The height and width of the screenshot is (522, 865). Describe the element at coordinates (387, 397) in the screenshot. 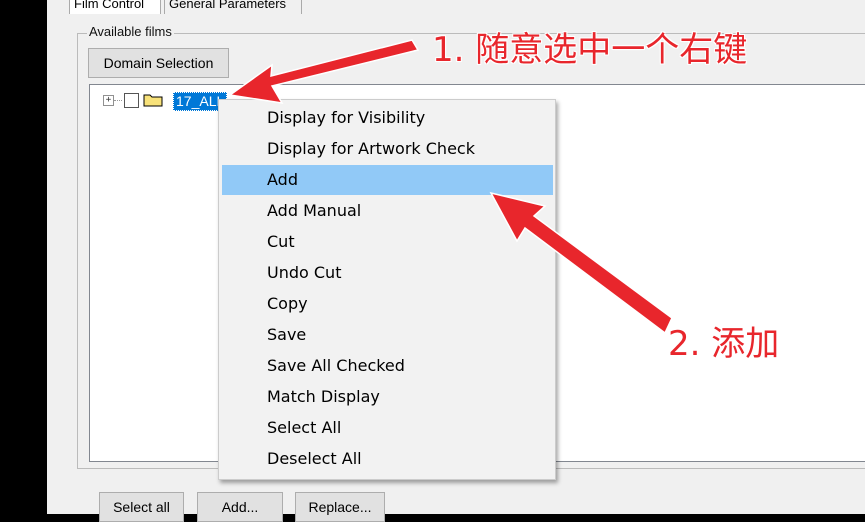

I see `menu-item-match-display: Match Display` at that location.